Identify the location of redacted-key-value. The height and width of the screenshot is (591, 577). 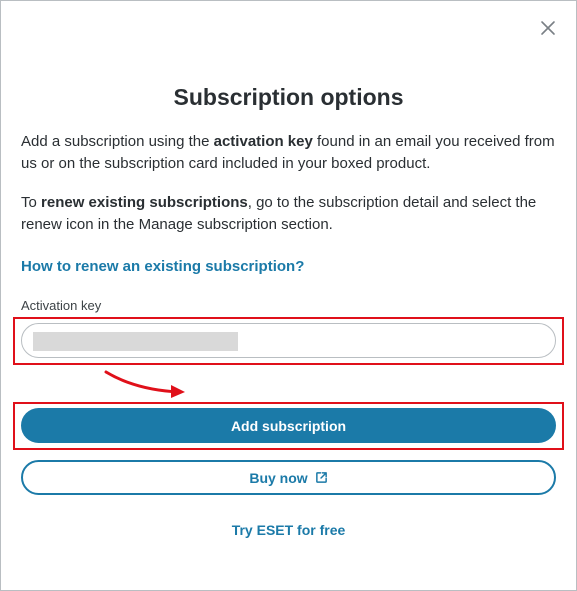
(135, 341).